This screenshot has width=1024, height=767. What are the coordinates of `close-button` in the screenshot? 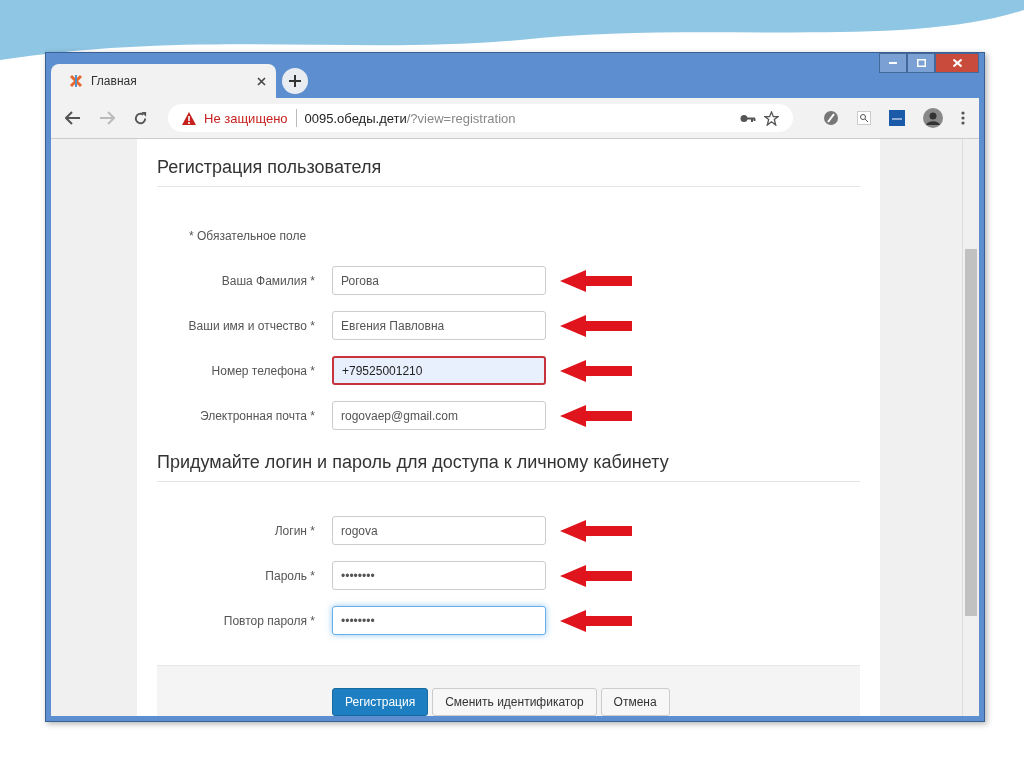 It's located at (957, 63).